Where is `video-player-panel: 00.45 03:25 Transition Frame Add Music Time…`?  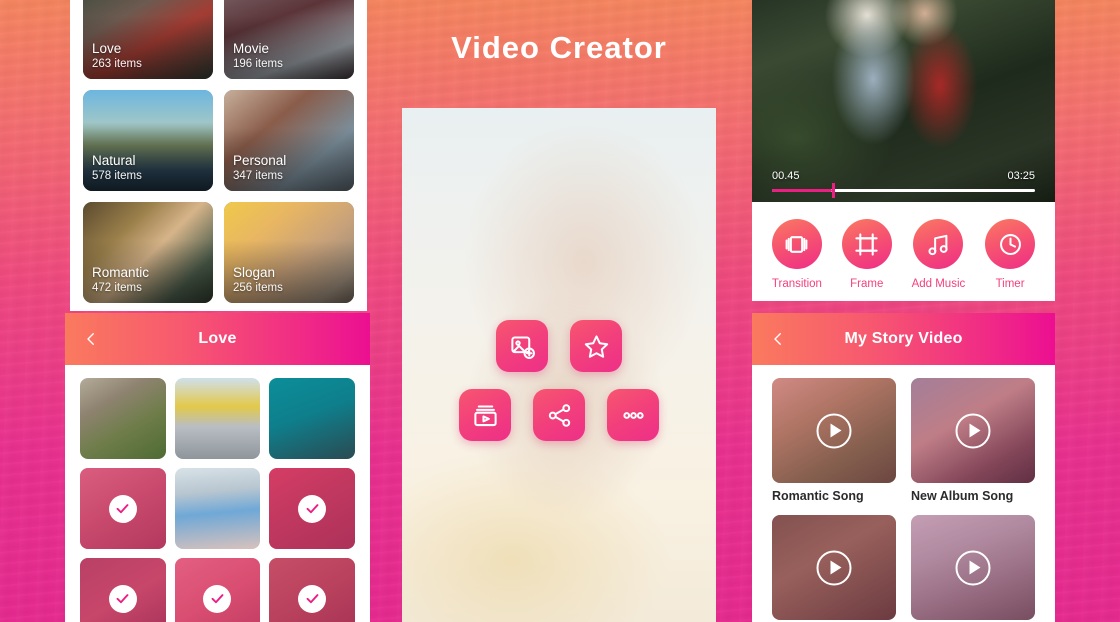 video-player-panel: 00.45 03:25 Transition Frame Add Music Time… is located at coordinates (903, 150).